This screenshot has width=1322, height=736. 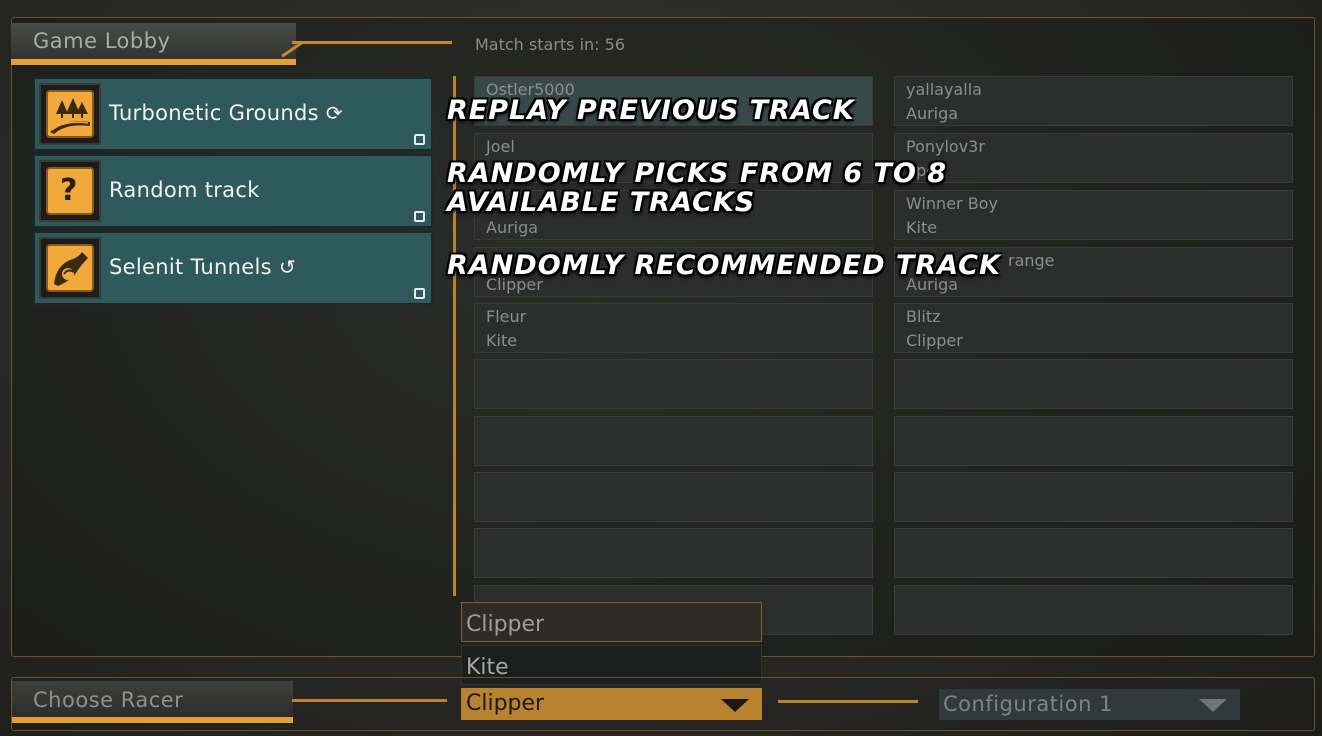 What do you see at coordinates (952, 203) in the screenshot?
I see `player-name: Winner Boy` at bounding box center [952, 203].